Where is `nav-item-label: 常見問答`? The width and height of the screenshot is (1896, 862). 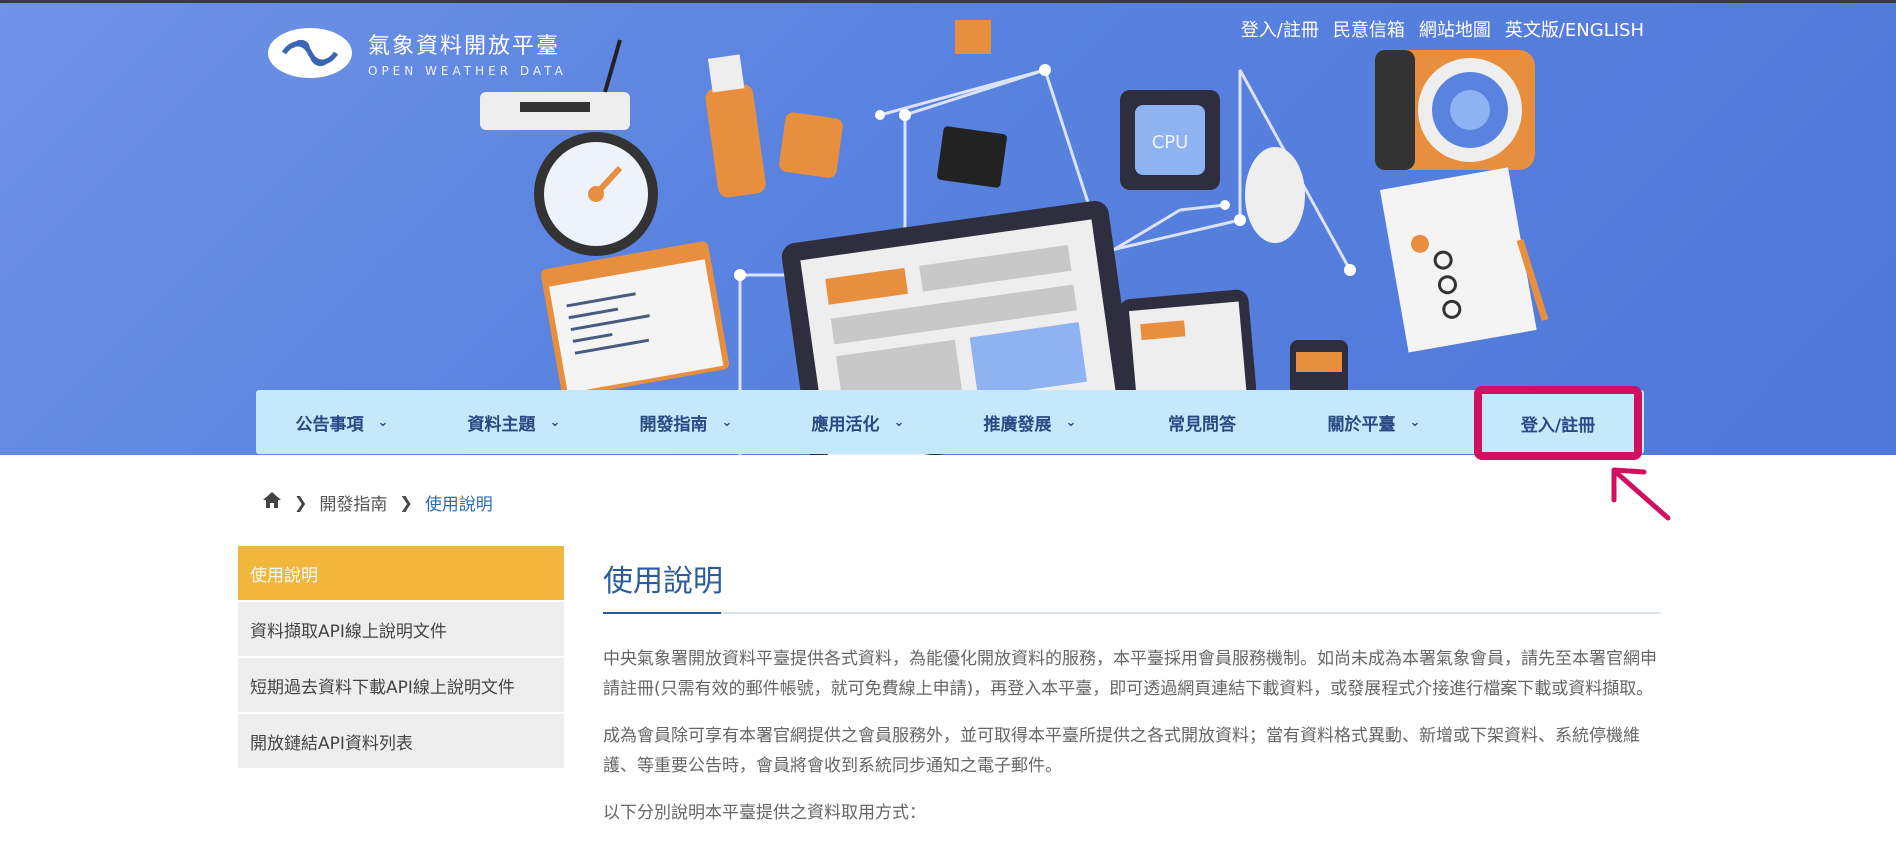
nav-item-label: 常見問答 is located at coordinates (1202, 424).